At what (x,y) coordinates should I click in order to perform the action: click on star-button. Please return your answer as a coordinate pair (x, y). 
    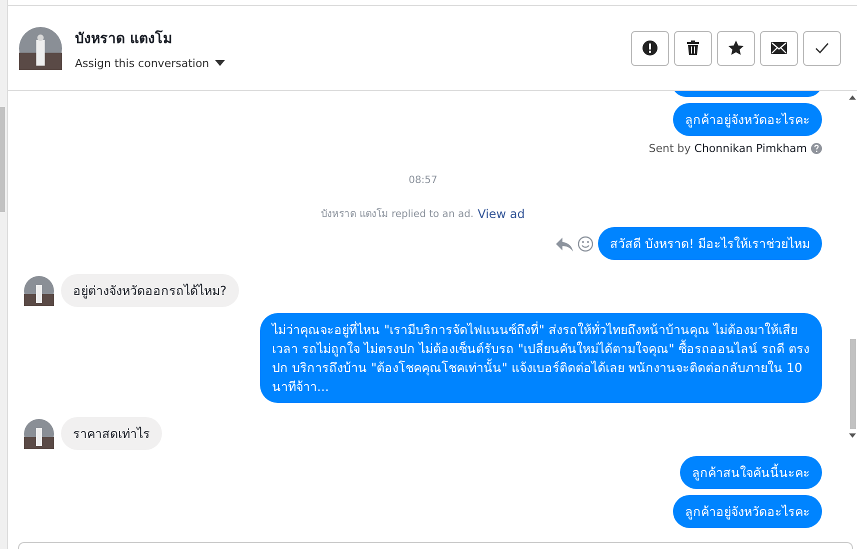
    Looking at the image, I should click on (736, 48).